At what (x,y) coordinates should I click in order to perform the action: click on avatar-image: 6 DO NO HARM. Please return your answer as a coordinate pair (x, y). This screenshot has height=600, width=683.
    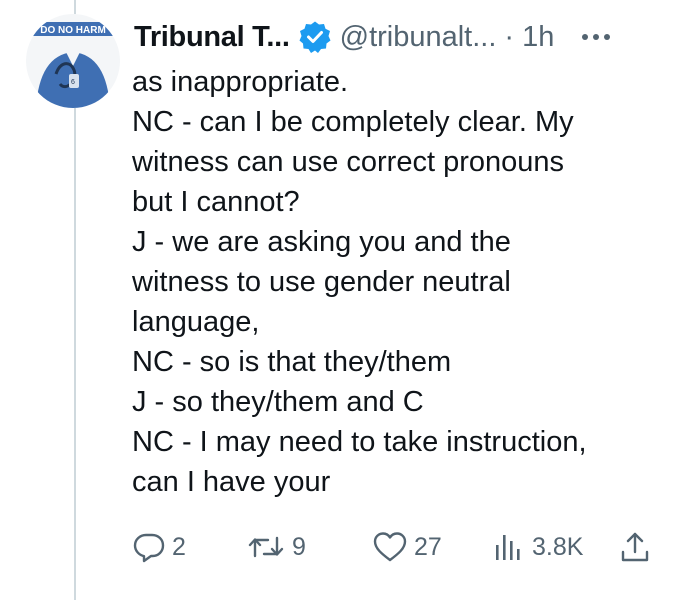
    Looking at the image, I should click on (73, 61).